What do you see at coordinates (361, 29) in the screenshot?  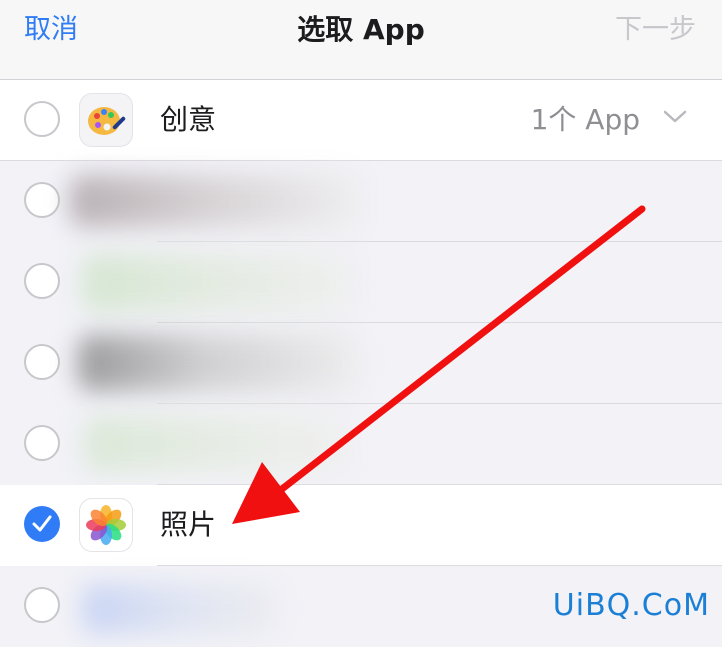 I see `page-title: 选取 App` at bounding box center [361, 29].